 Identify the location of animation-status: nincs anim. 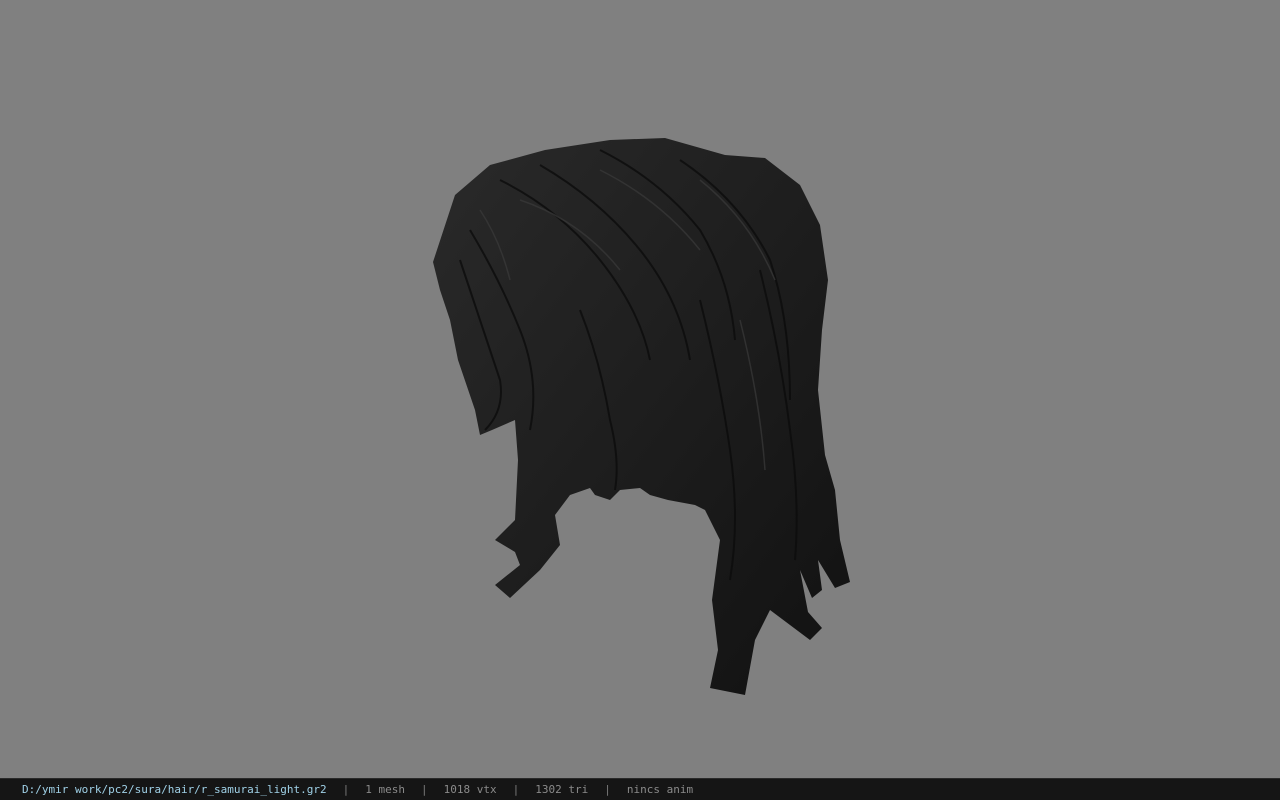
(660, 789).